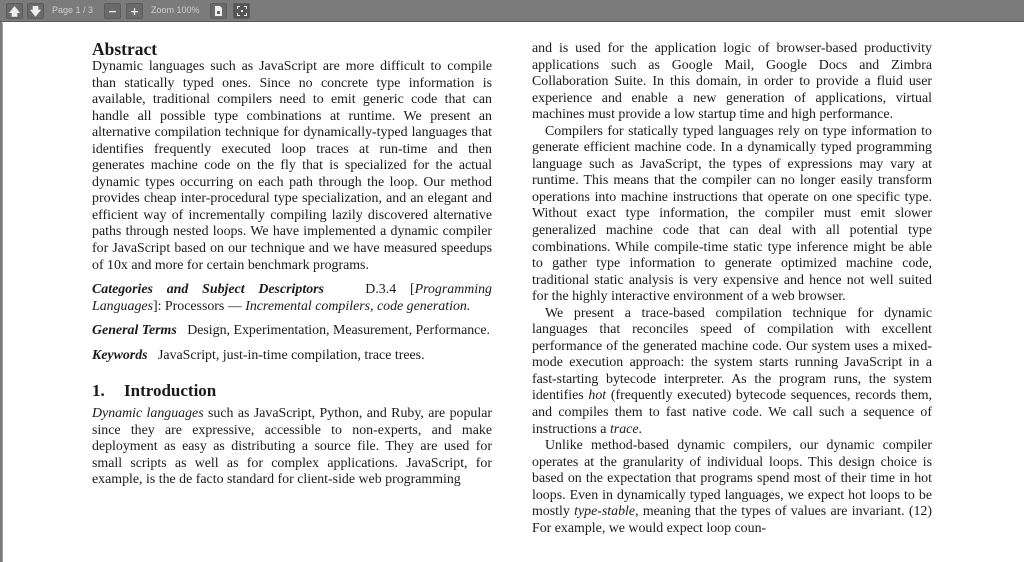 The width and height of the screenshot is (1024, 562). What do you see at coordinates (175, 10) in the screenshot?
I see `zoom-level: Zoom 100%` at bounding box center [175, 10].